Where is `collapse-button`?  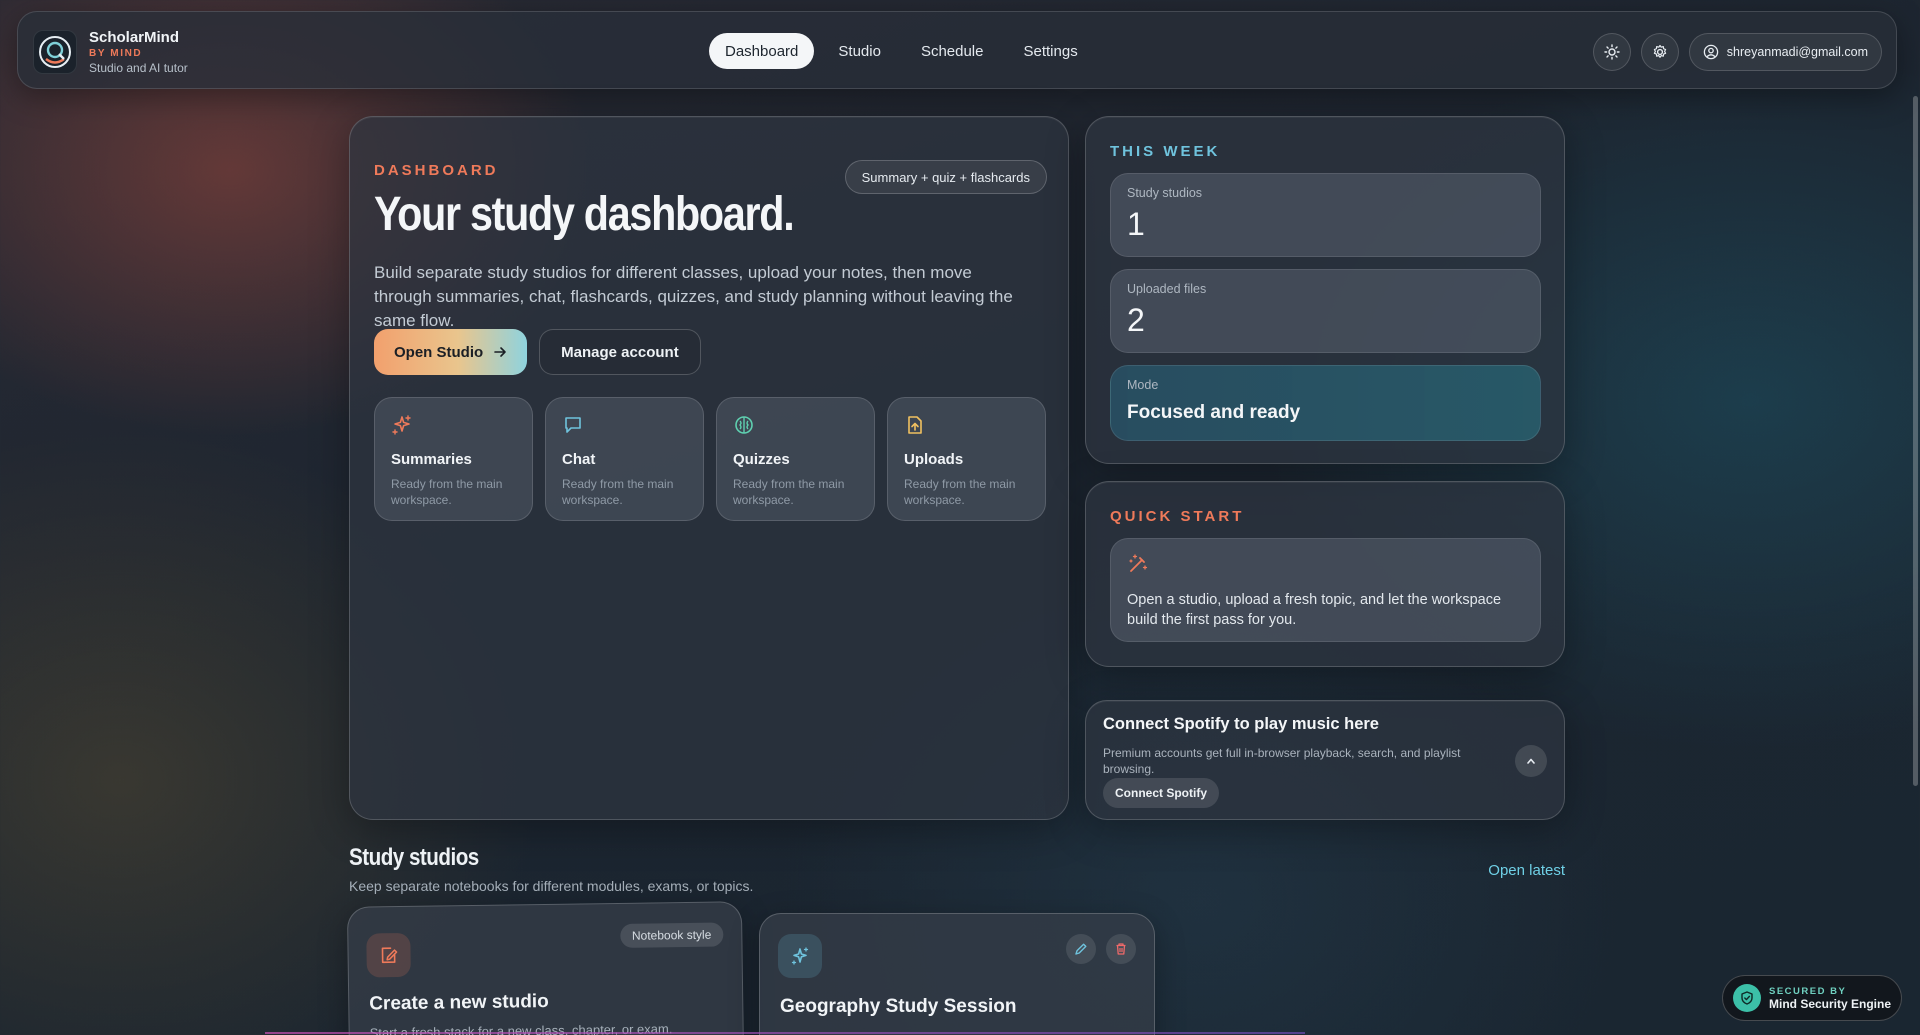
collapse-button is located at coordinates (1531, 761).